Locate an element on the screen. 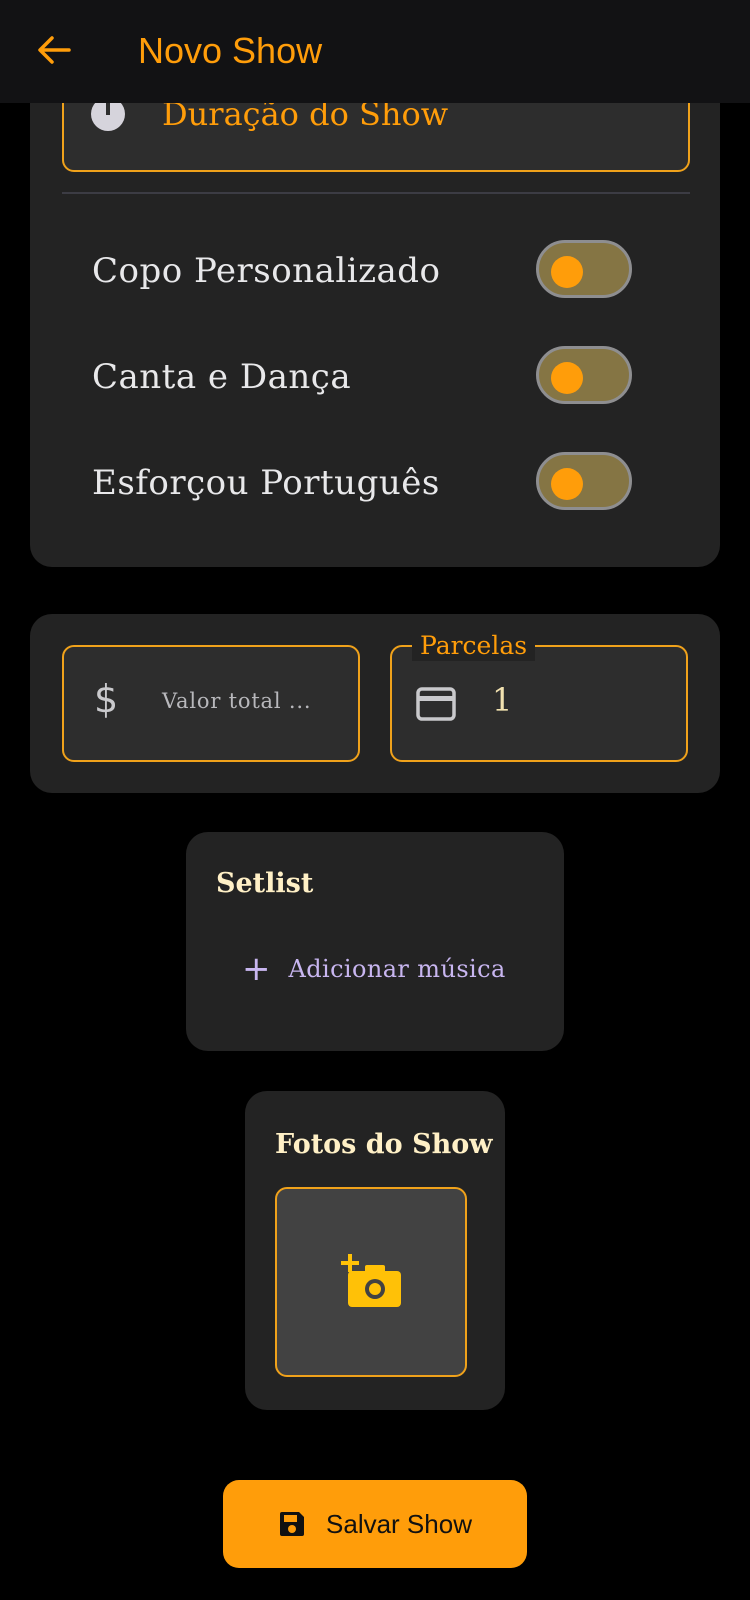 The image size is (750, 1600). canta-e-danca-switch is located at coordinates (584, 375).